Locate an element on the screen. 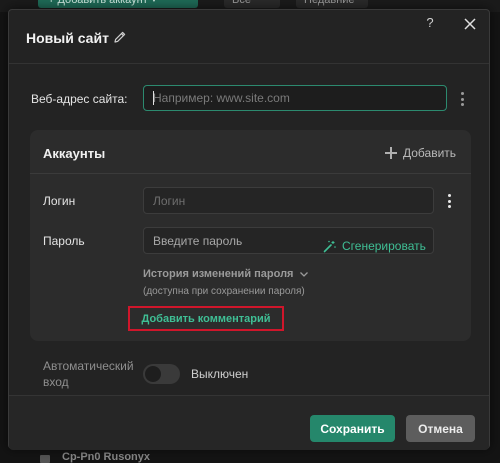 This screenshot has width=500, height=463. login-input is located at coordinates (288, 200).